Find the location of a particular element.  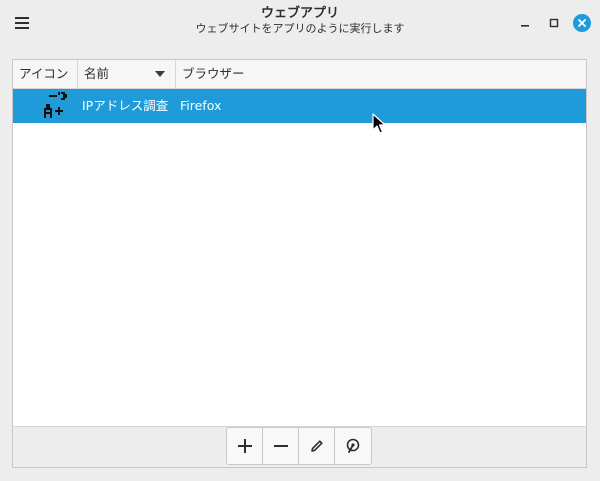

column-header-browser: ブラウザー is located at coordinates (381, 74).